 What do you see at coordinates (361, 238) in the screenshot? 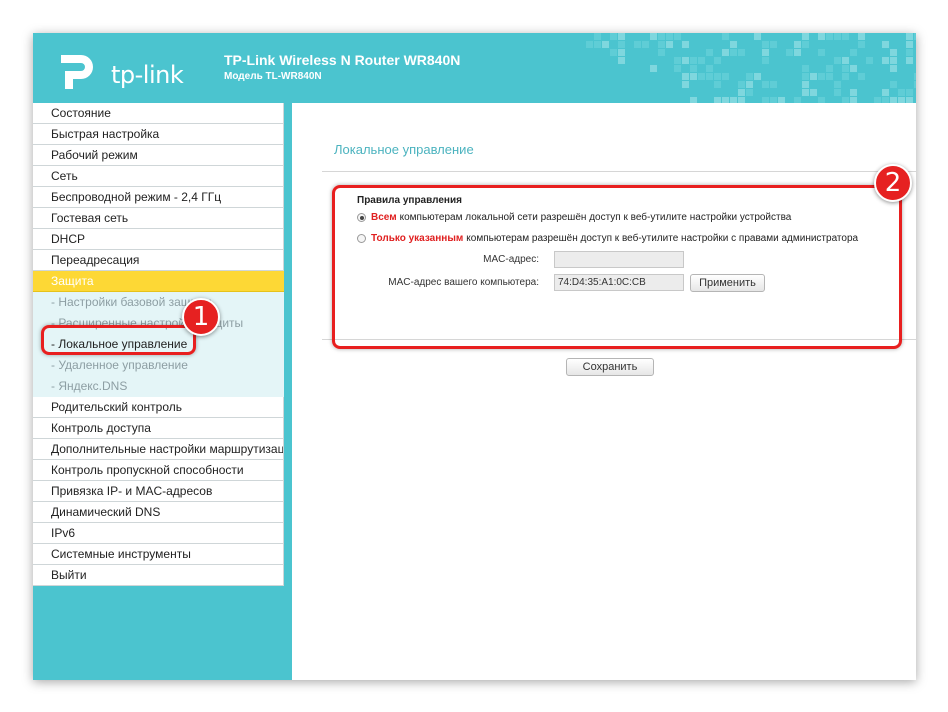
I see `option-listed-radio` at bounding box center [361, 238].